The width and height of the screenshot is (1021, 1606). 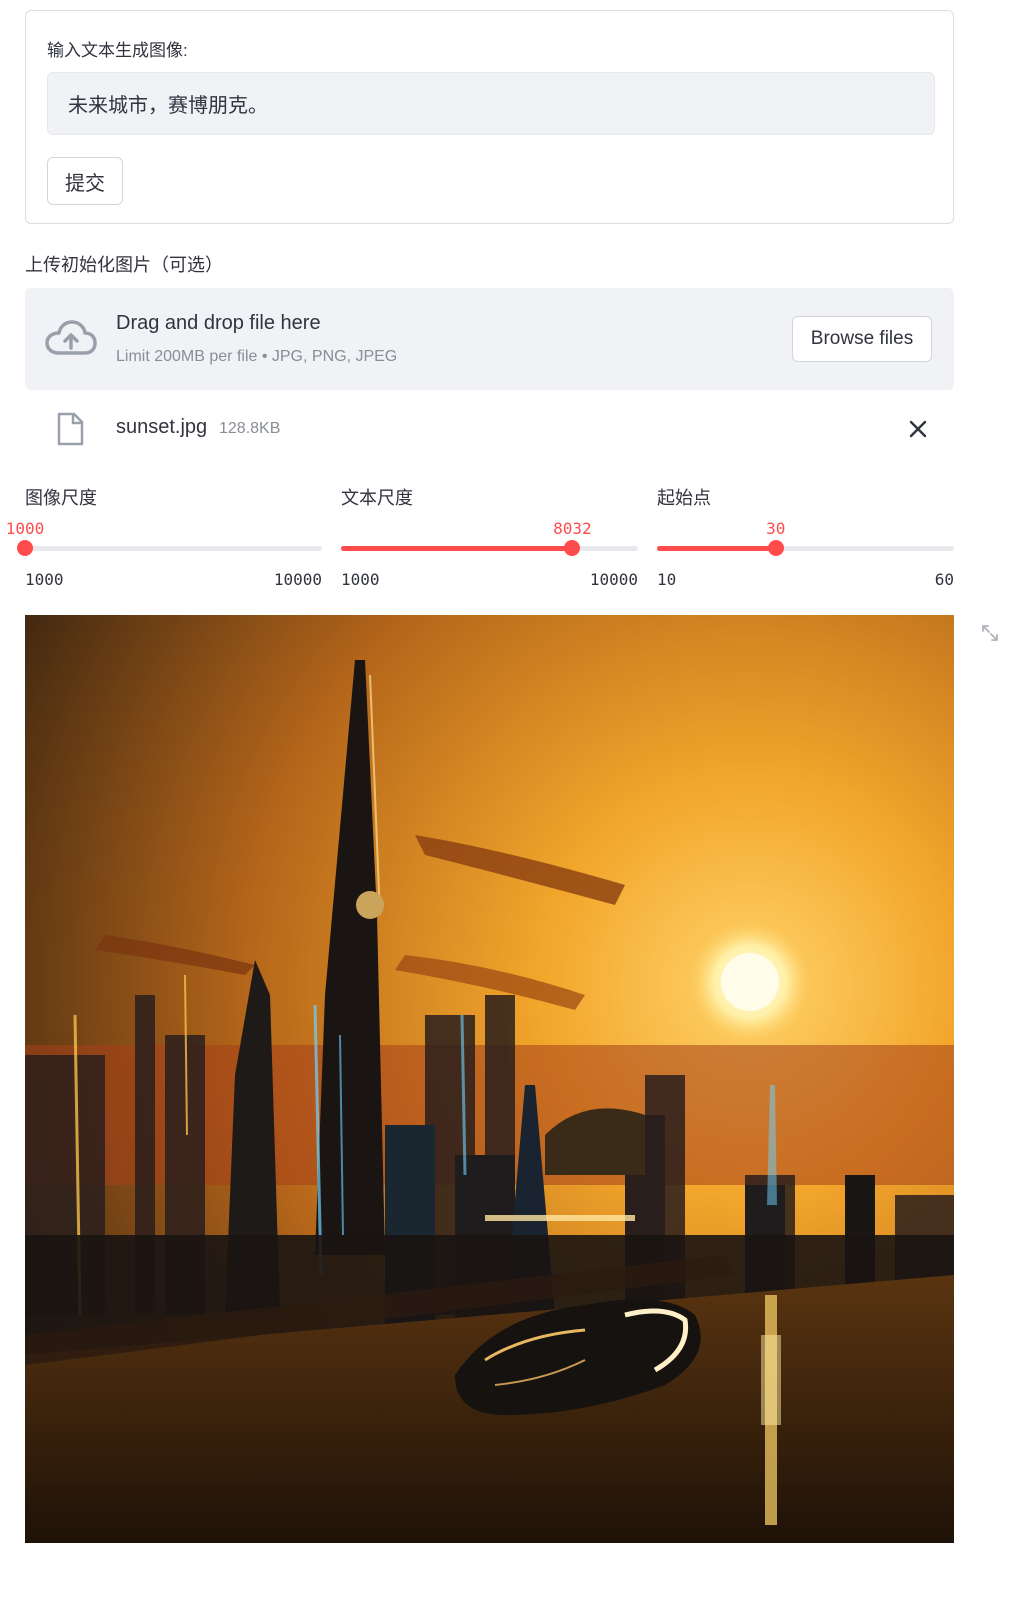 I want to click on dropzone-hint: Limit 200MB per file • JPG, PNG, JPEG, so click(x=257, y=356).